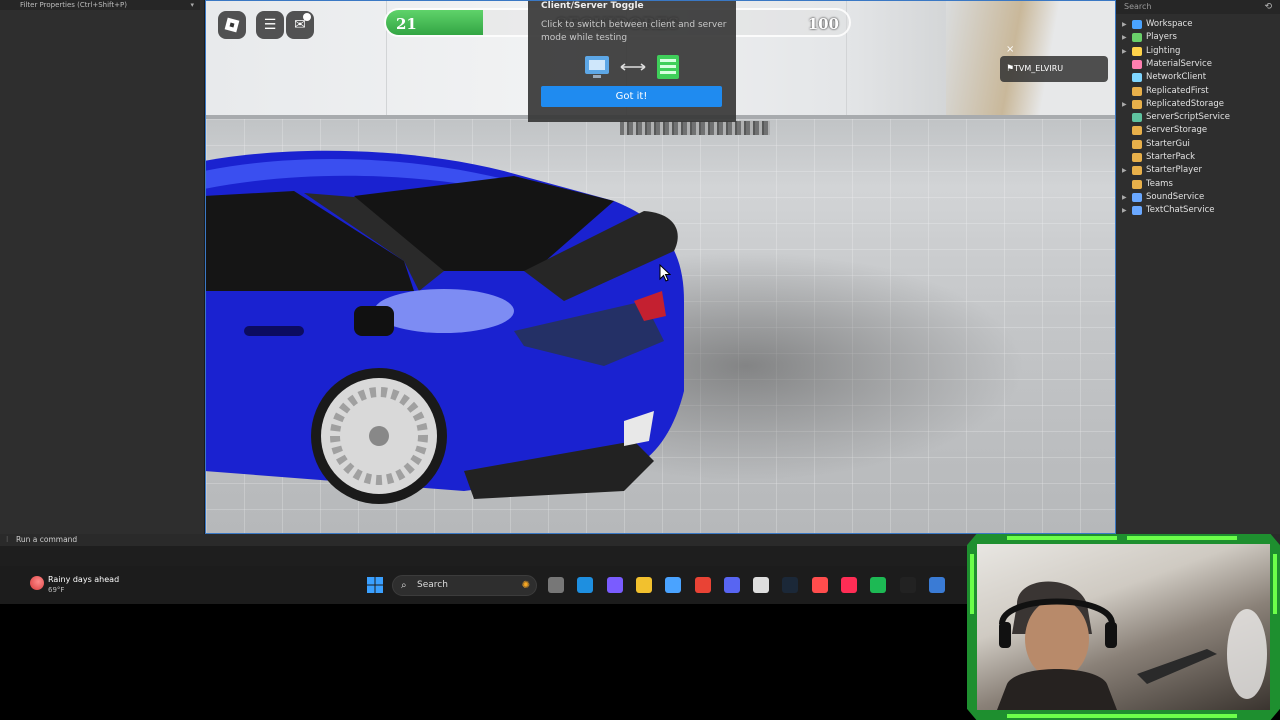 The height and width of the screenshot is (720, 1280). What do you see at coordinates (47, 539) in the screenshot?
I see `command-bar-placeholder: Run a command` at bounding box center [47, 539].